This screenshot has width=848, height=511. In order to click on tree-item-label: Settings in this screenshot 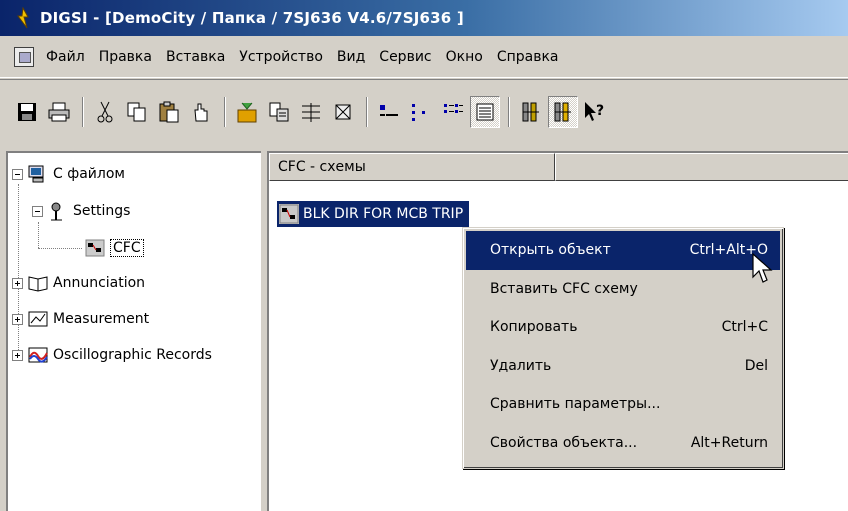, I will do `click(102, 211)`.